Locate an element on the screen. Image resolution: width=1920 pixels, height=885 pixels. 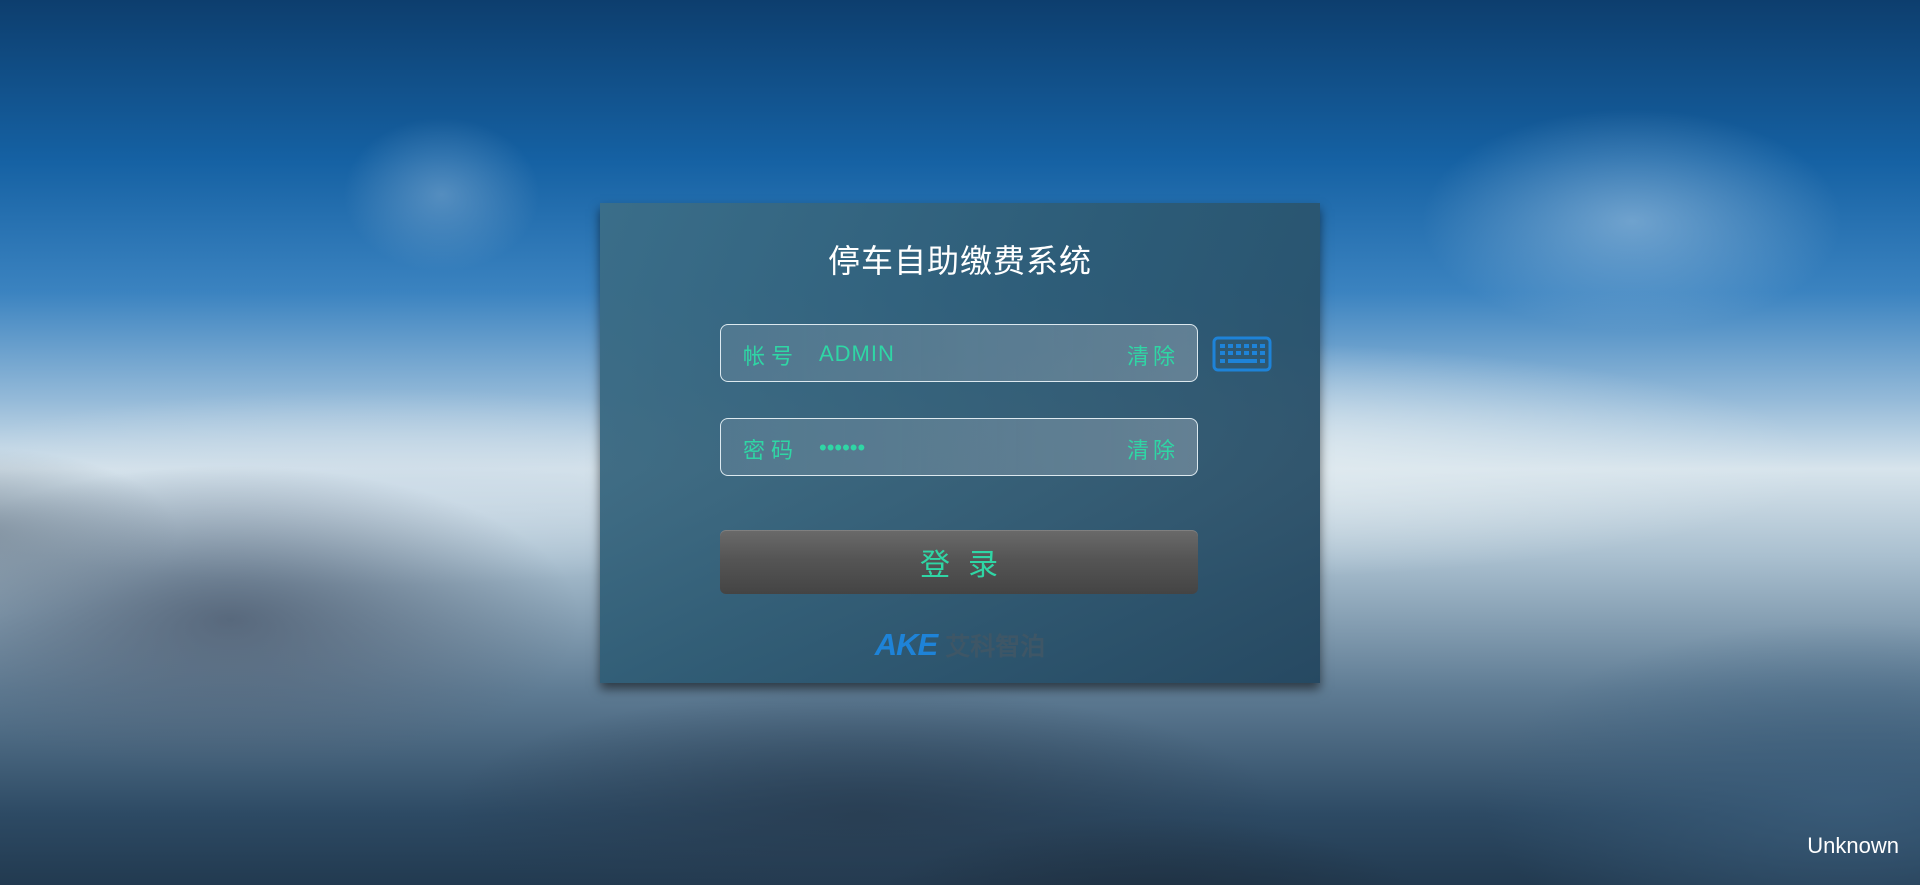
brand-logo: AKE 艾科智泊 is located at coordinates (960, 644).